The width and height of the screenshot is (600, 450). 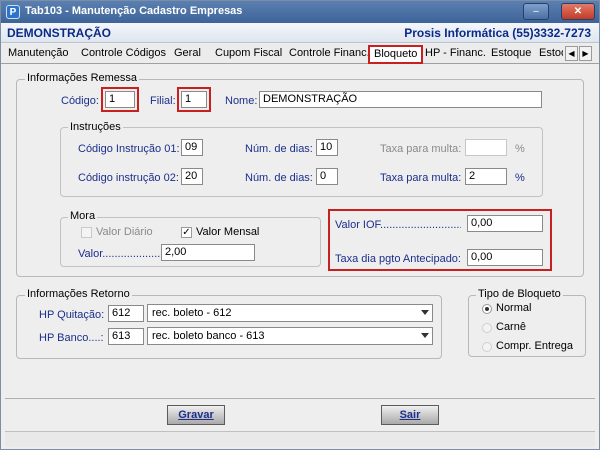 I want to click on minimize-button: –, so click(x=536, y=11).